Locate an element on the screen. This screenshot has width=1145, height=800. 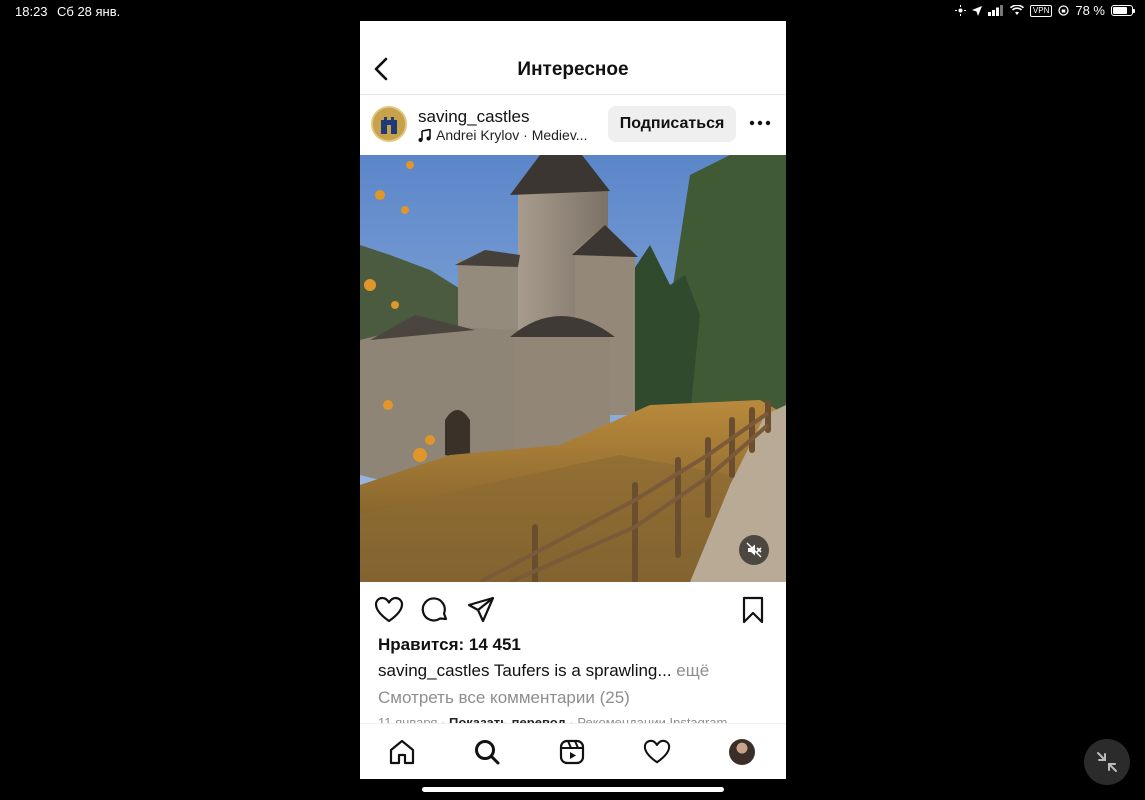
caption-username: saving_castles is located at coordinates (434, 670).